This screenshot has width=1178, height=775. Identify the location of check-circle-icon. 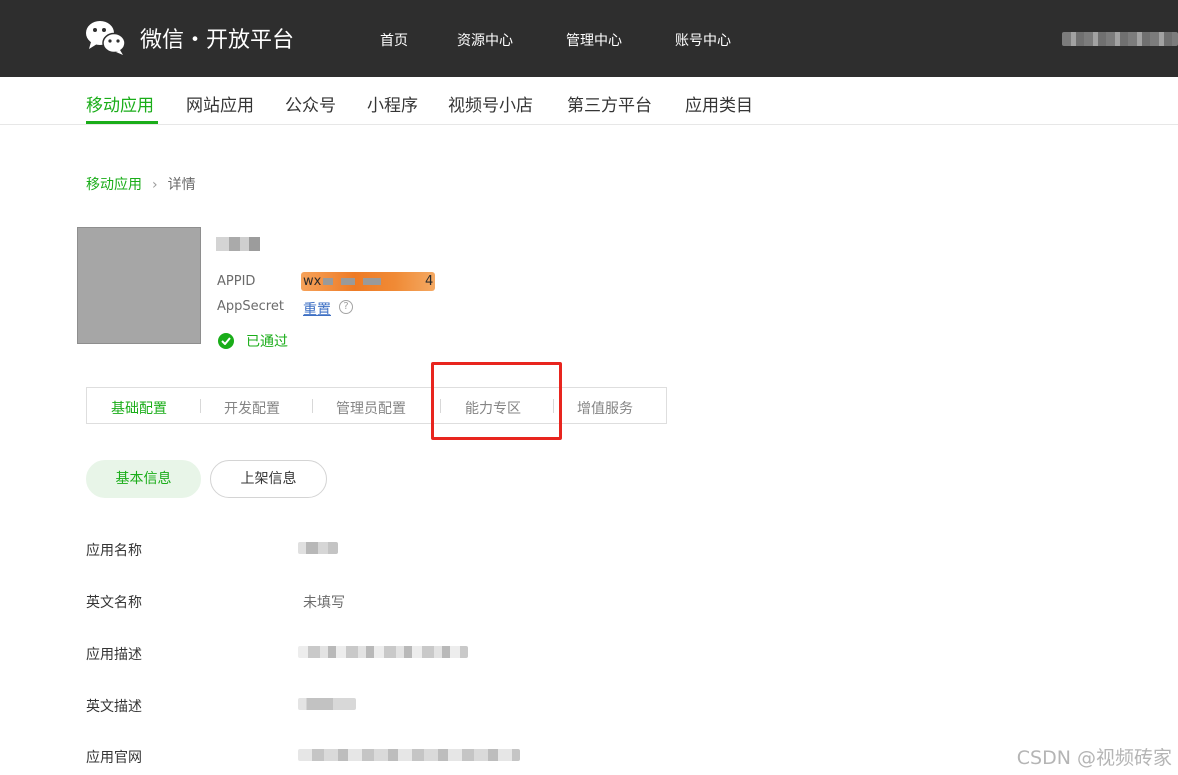
(226, 341).